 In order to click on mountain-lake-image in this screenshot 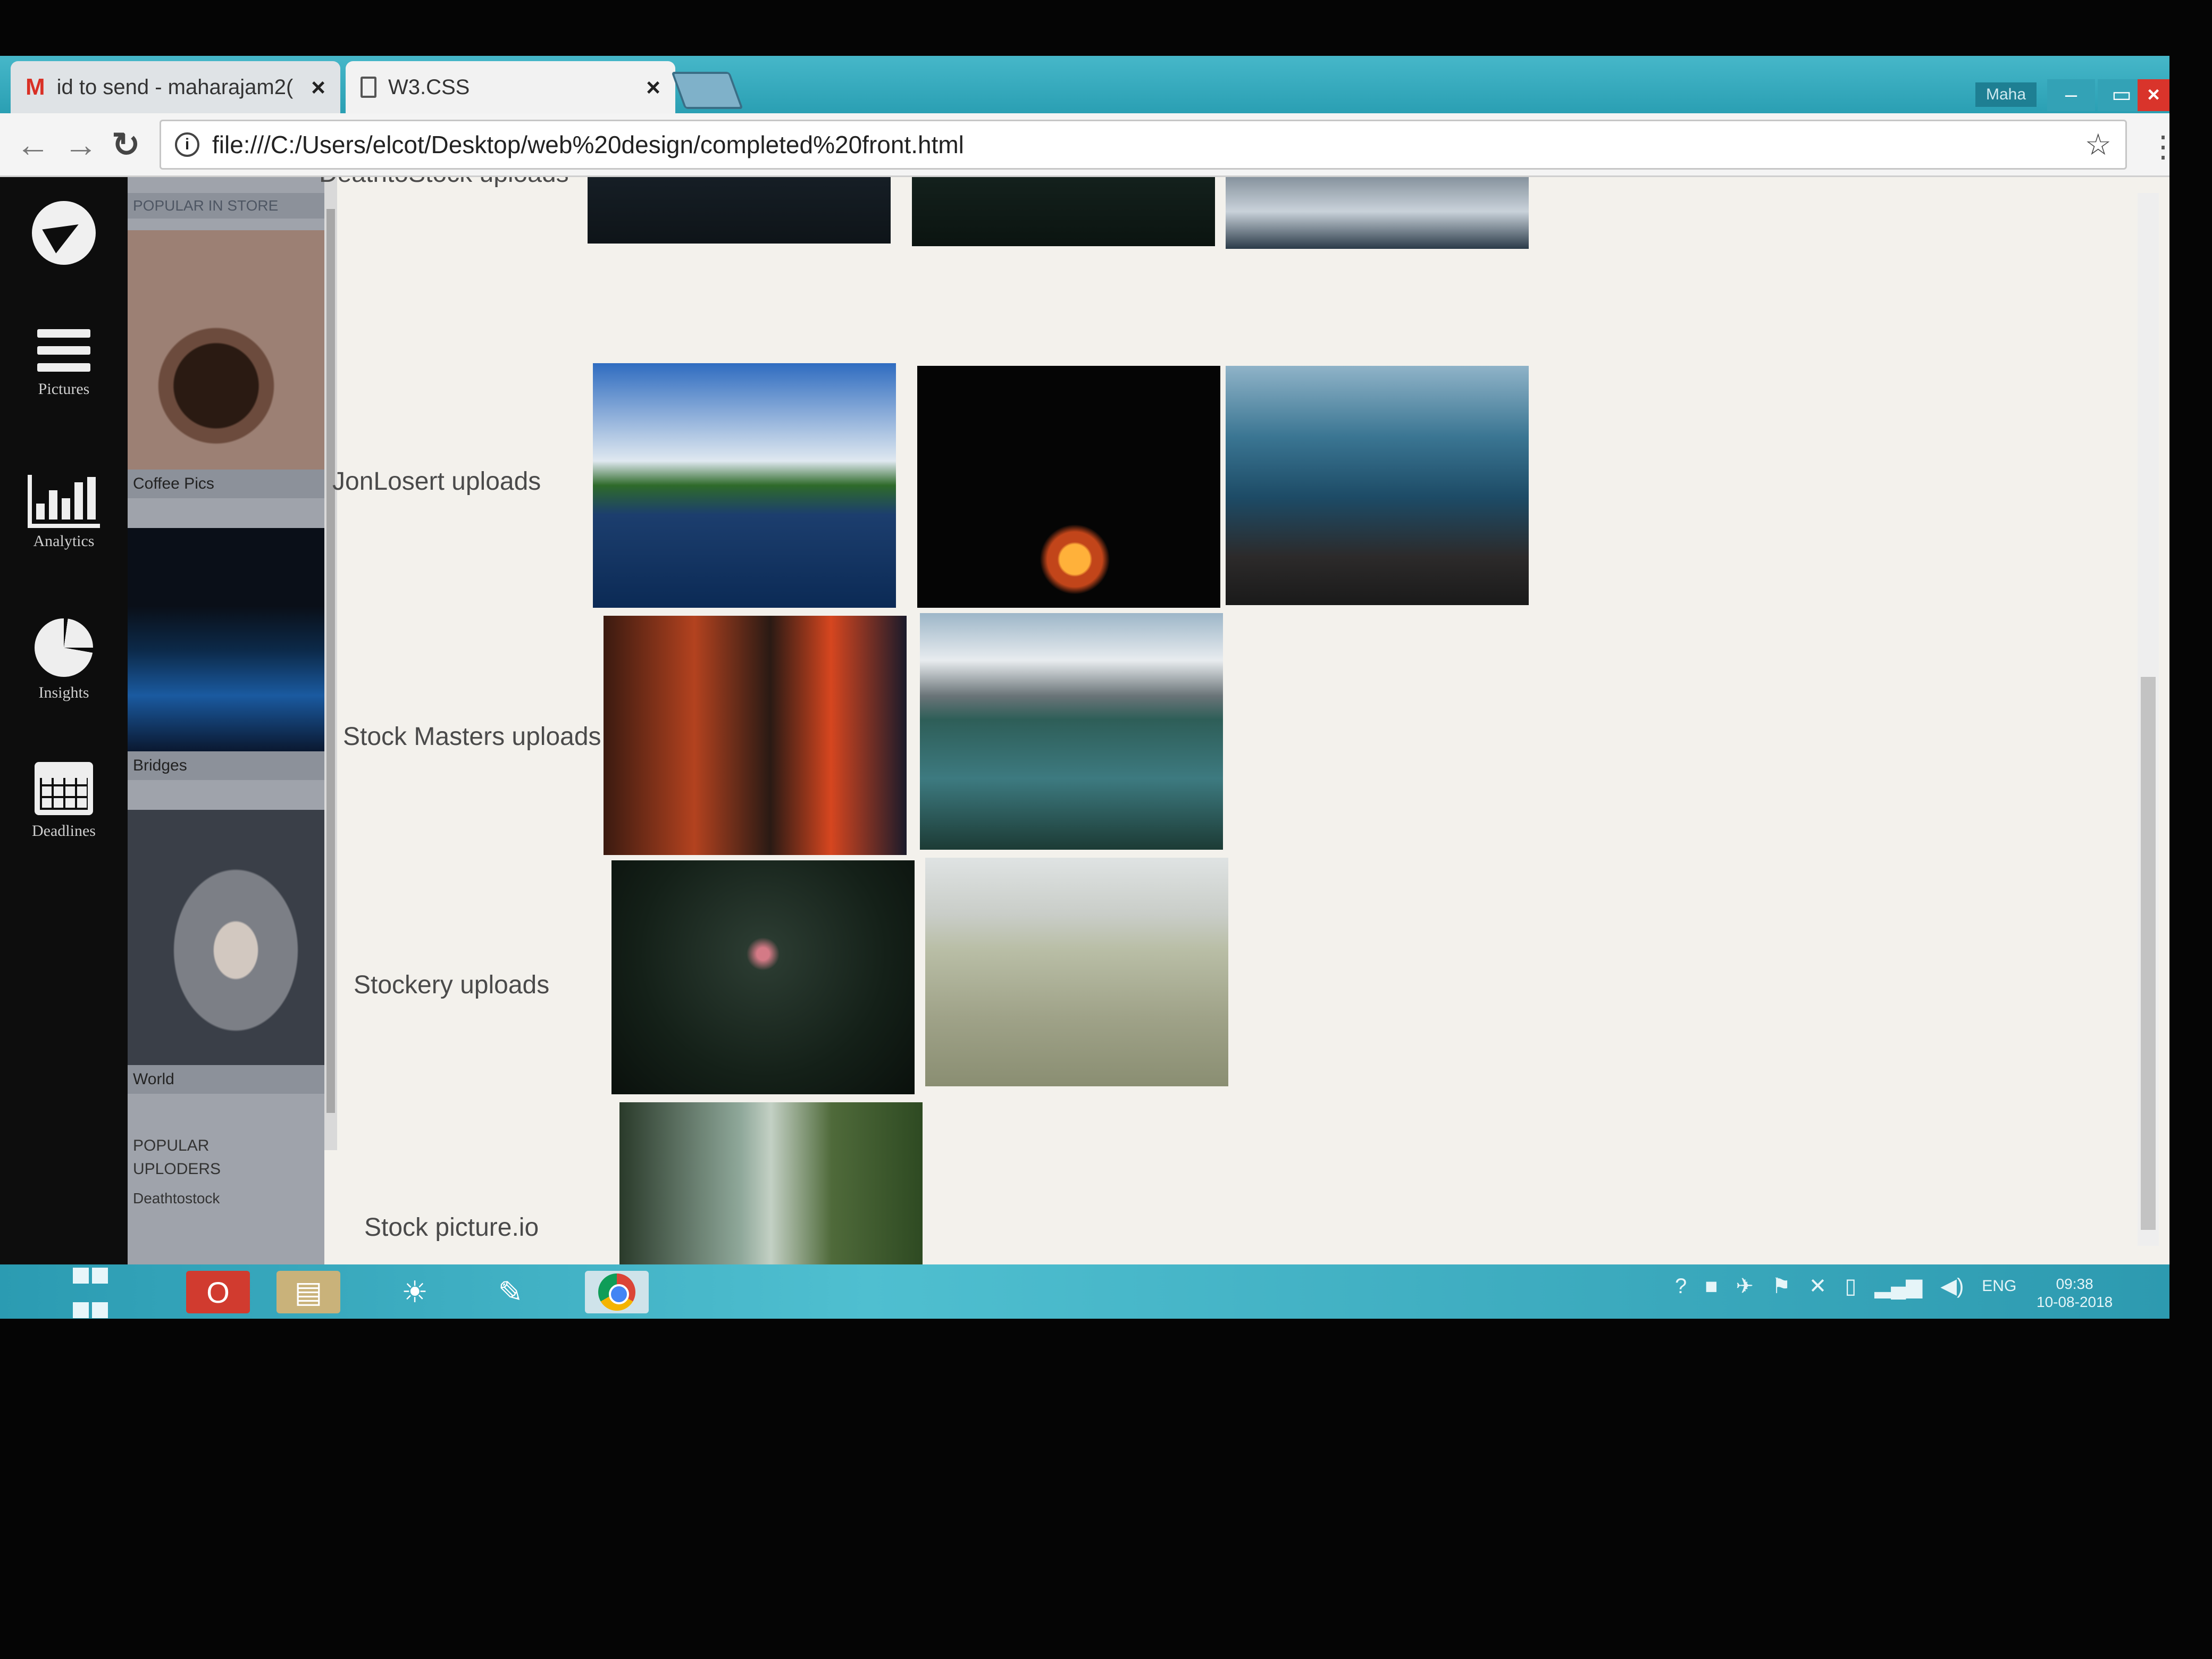, I will do `click(1071, 731)`.